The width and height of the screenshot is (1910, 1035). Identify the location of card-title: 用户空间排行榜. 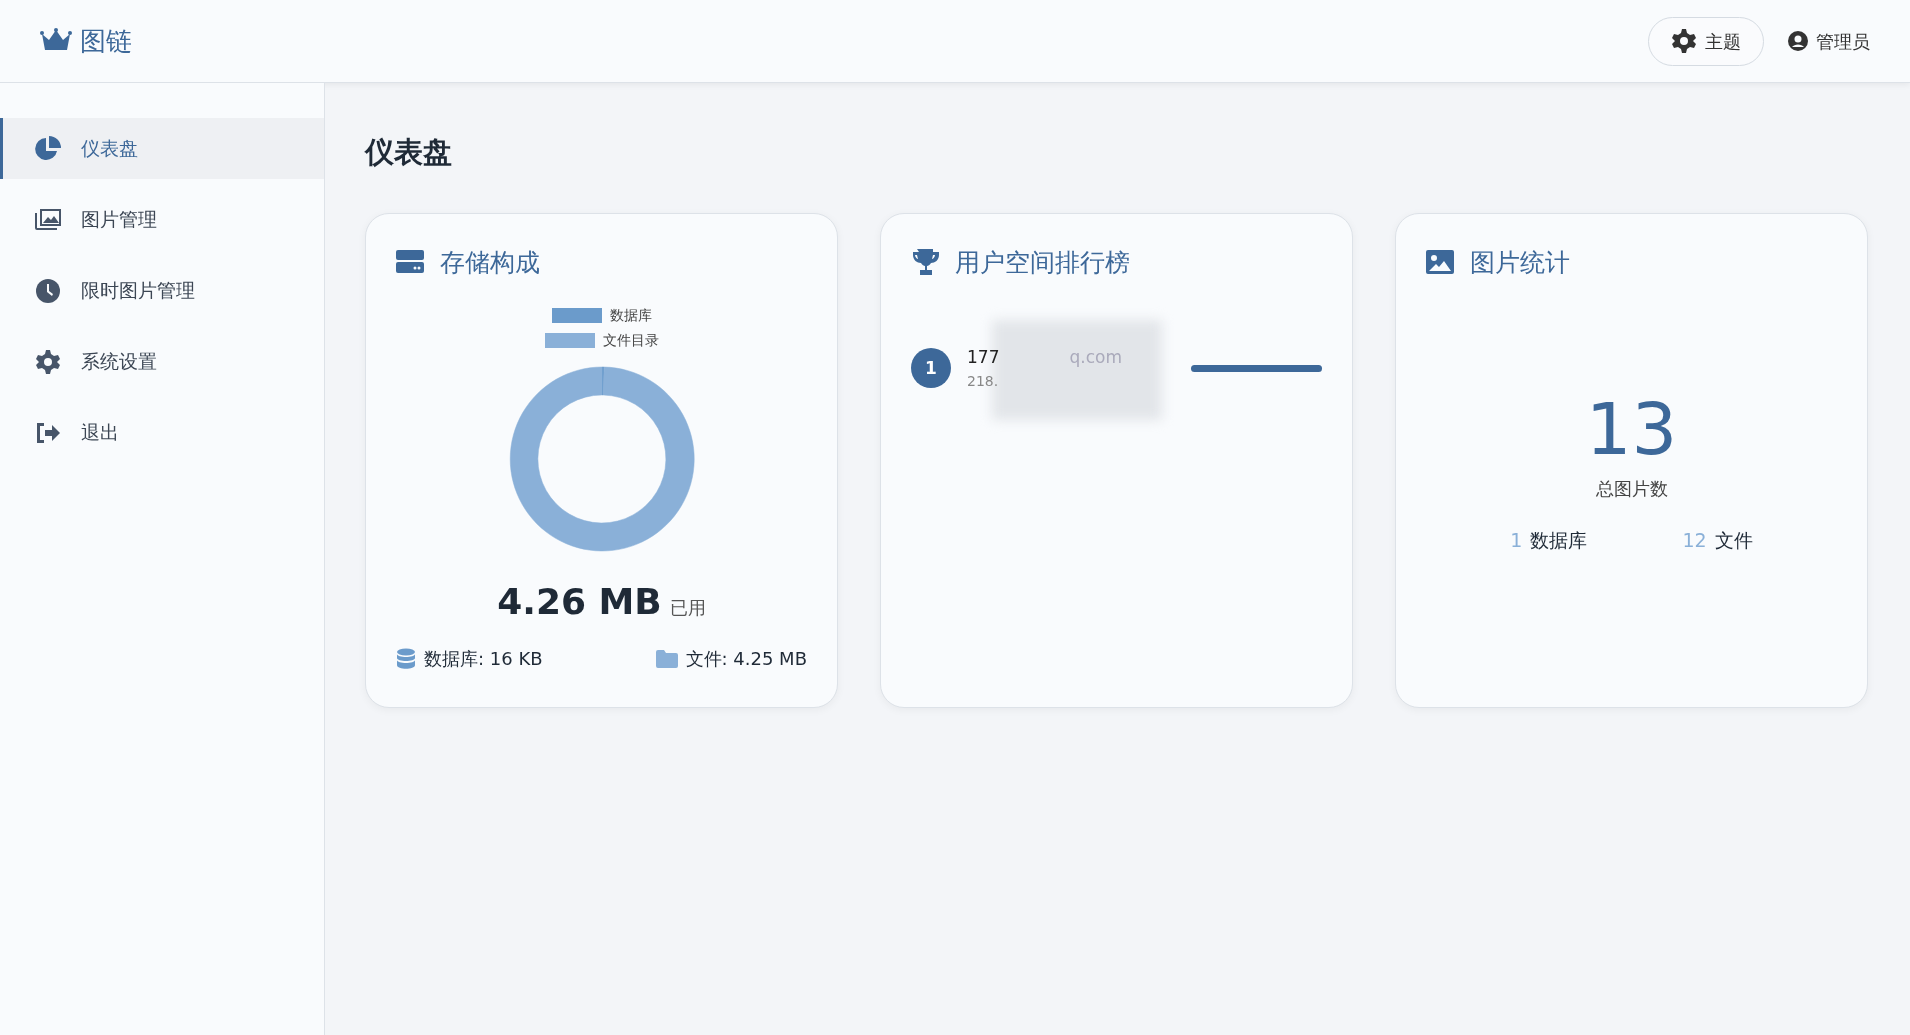
(1042, 262).